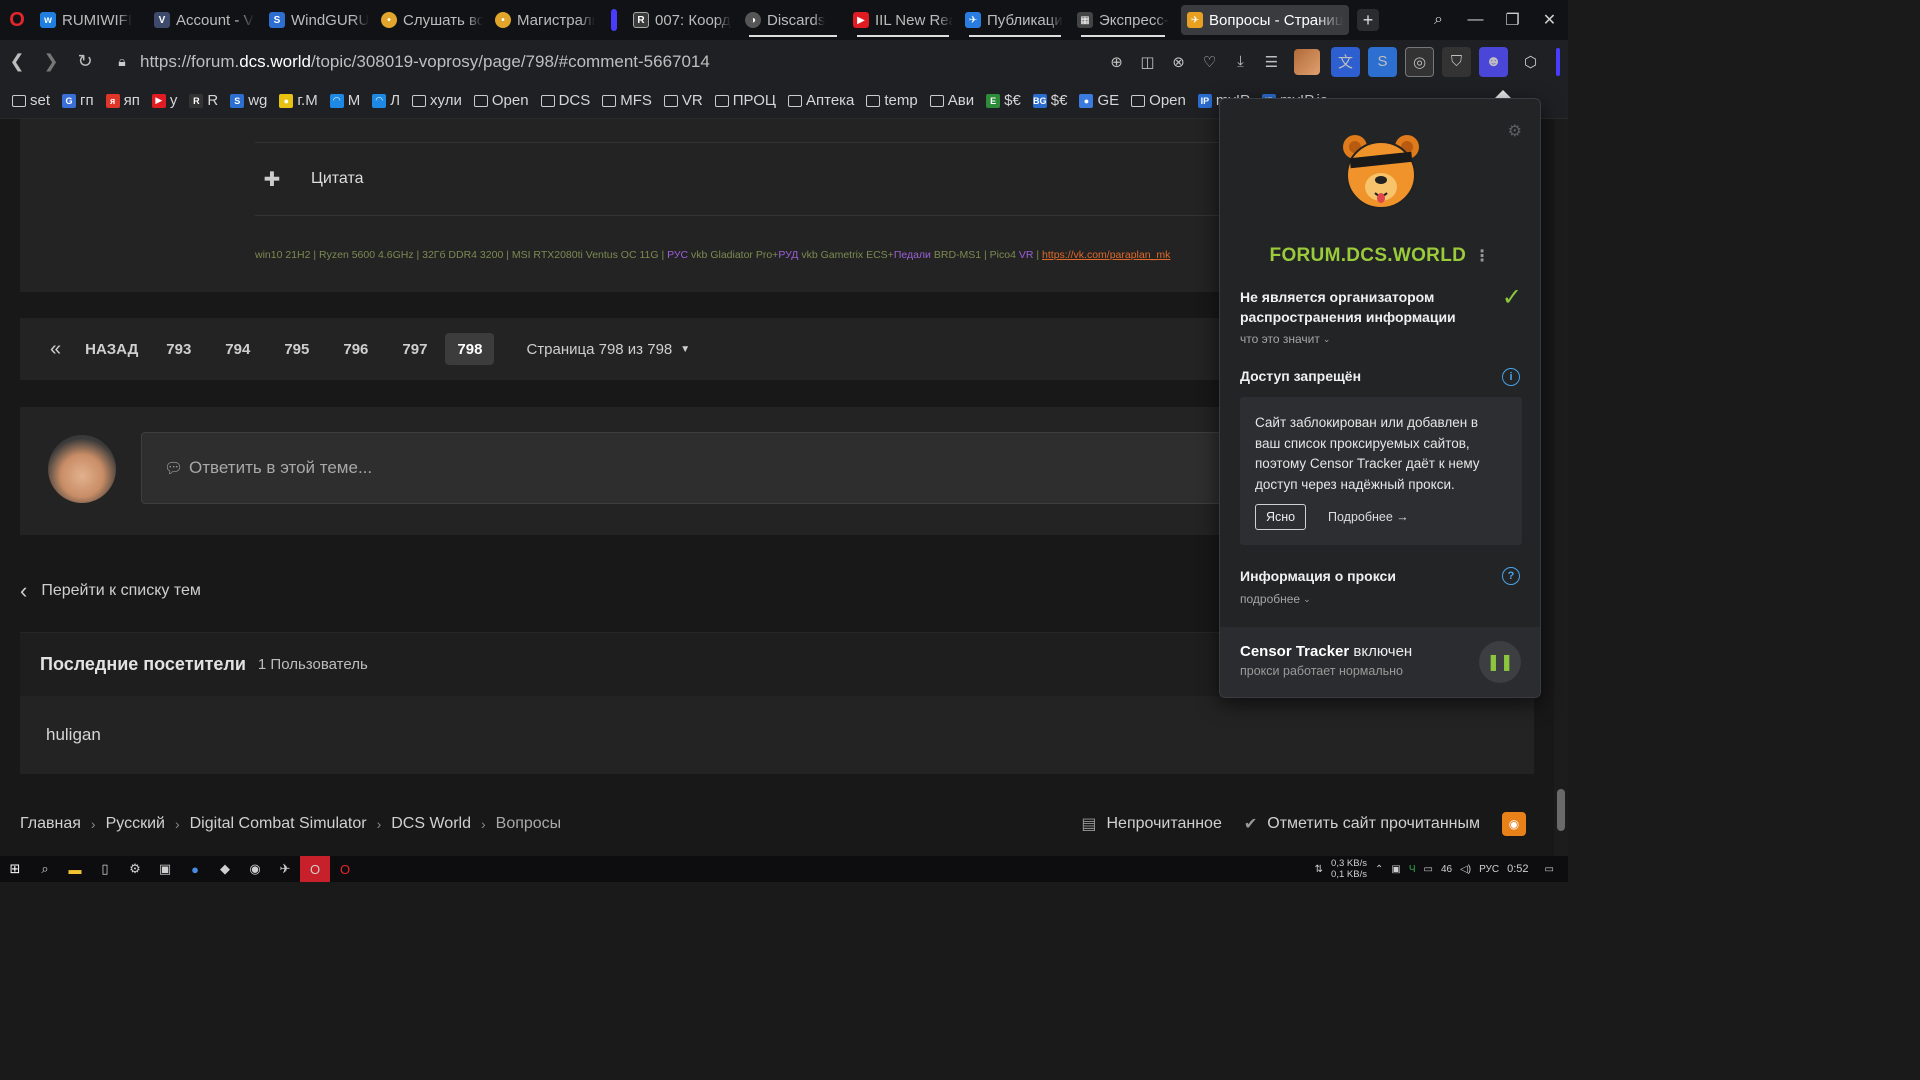  What do you see at coordinates (1438, 20) in the screenshot?
I see `search-tabs-icon: ⌕` at bounding box center [1438, 20].